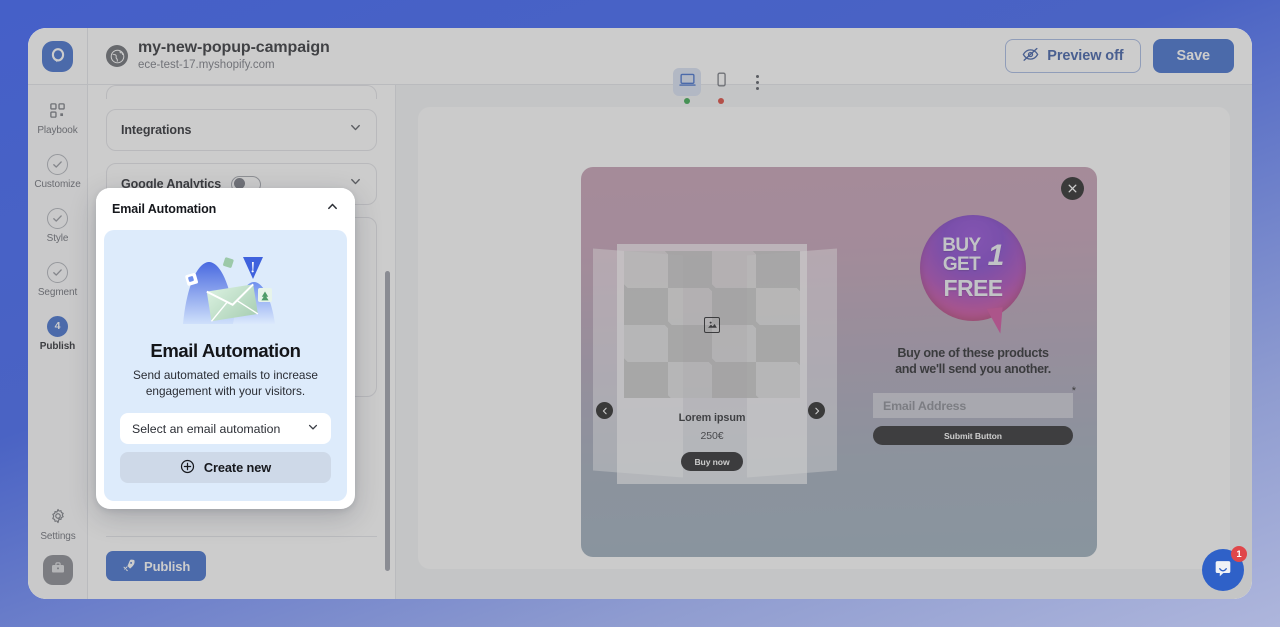  I want to click on kebab-menu-icon, so click(757, 82).